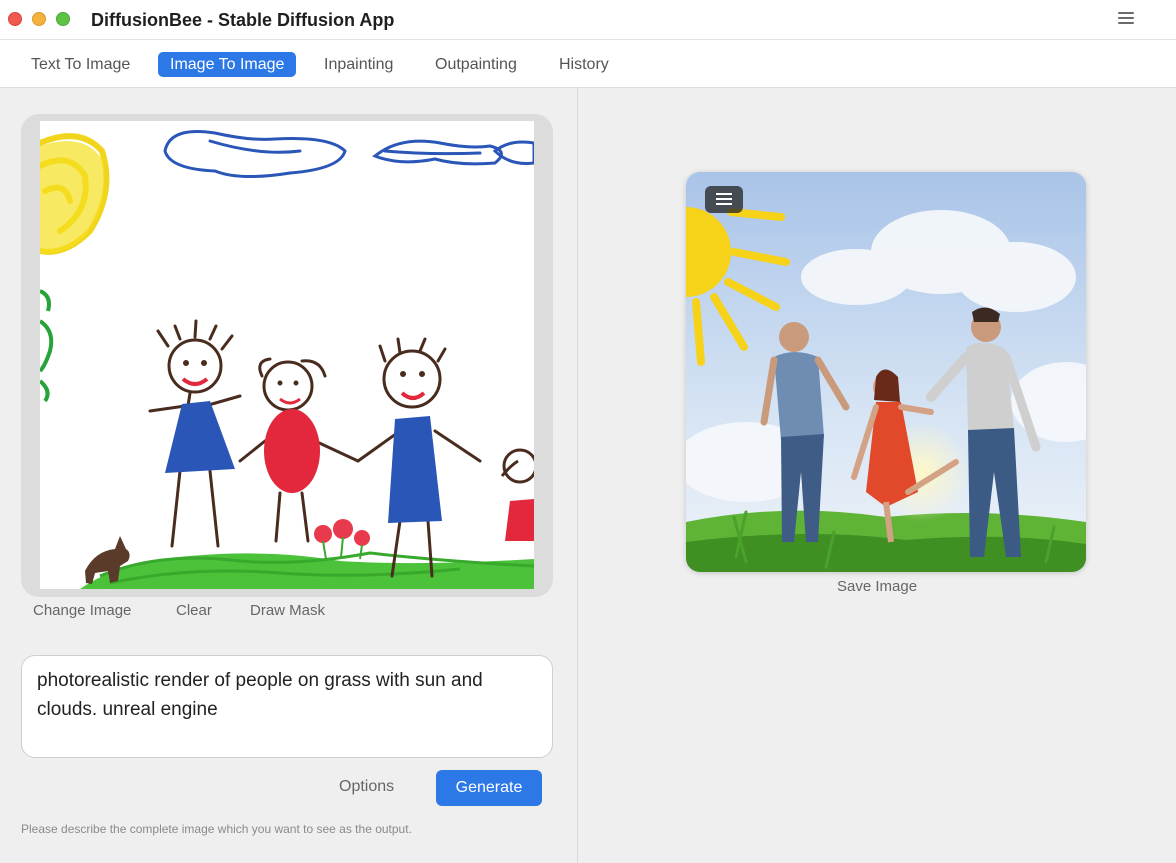  Describe the element at coordinates (476, 64) in the screenshot. I see `tab-outpainting: Outpainting` at that location.